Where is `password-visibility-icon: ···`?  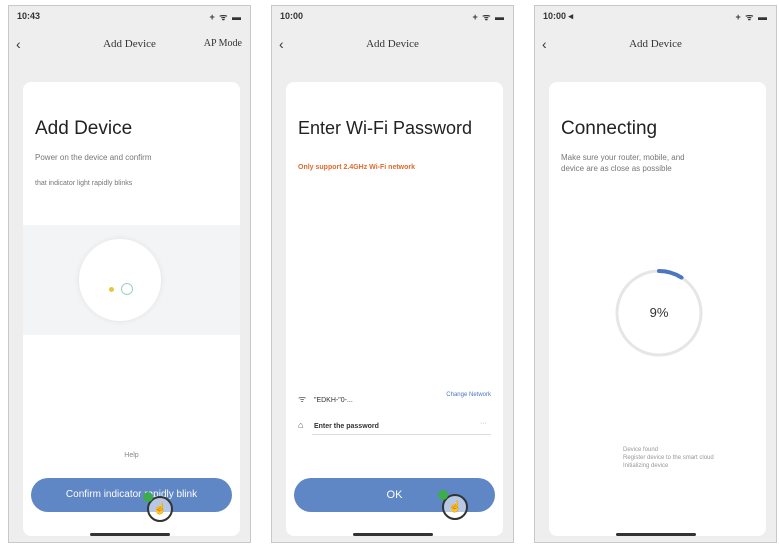 password-visibility-icon: ··· is located at coordinates (483, 423).